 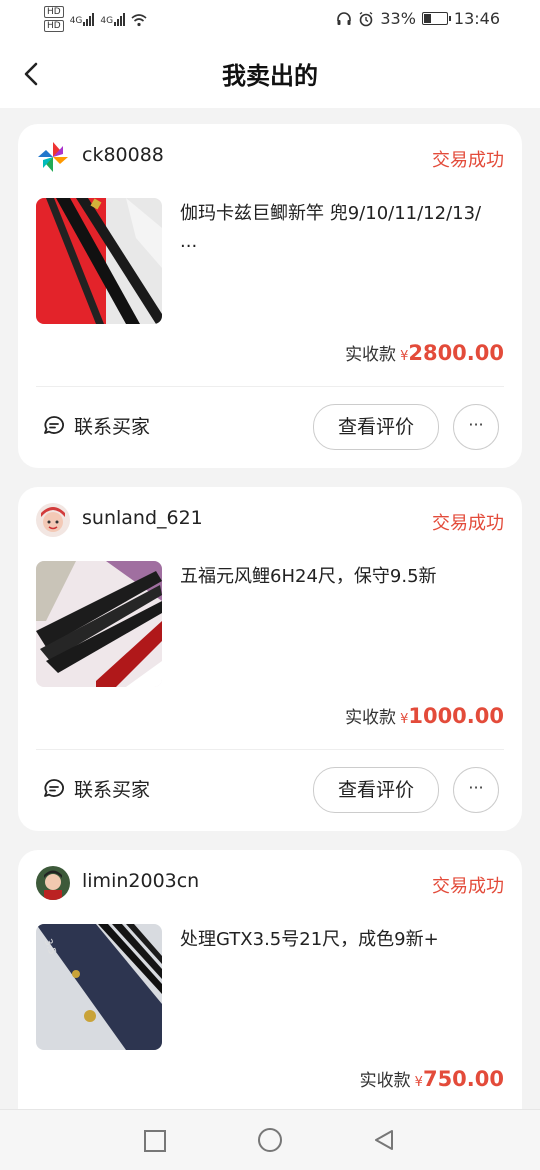 What do you see at coordinates (142, 518) in the screenshot?
I see `buyer-username: sunland_621` at bounding box center [142, 518].